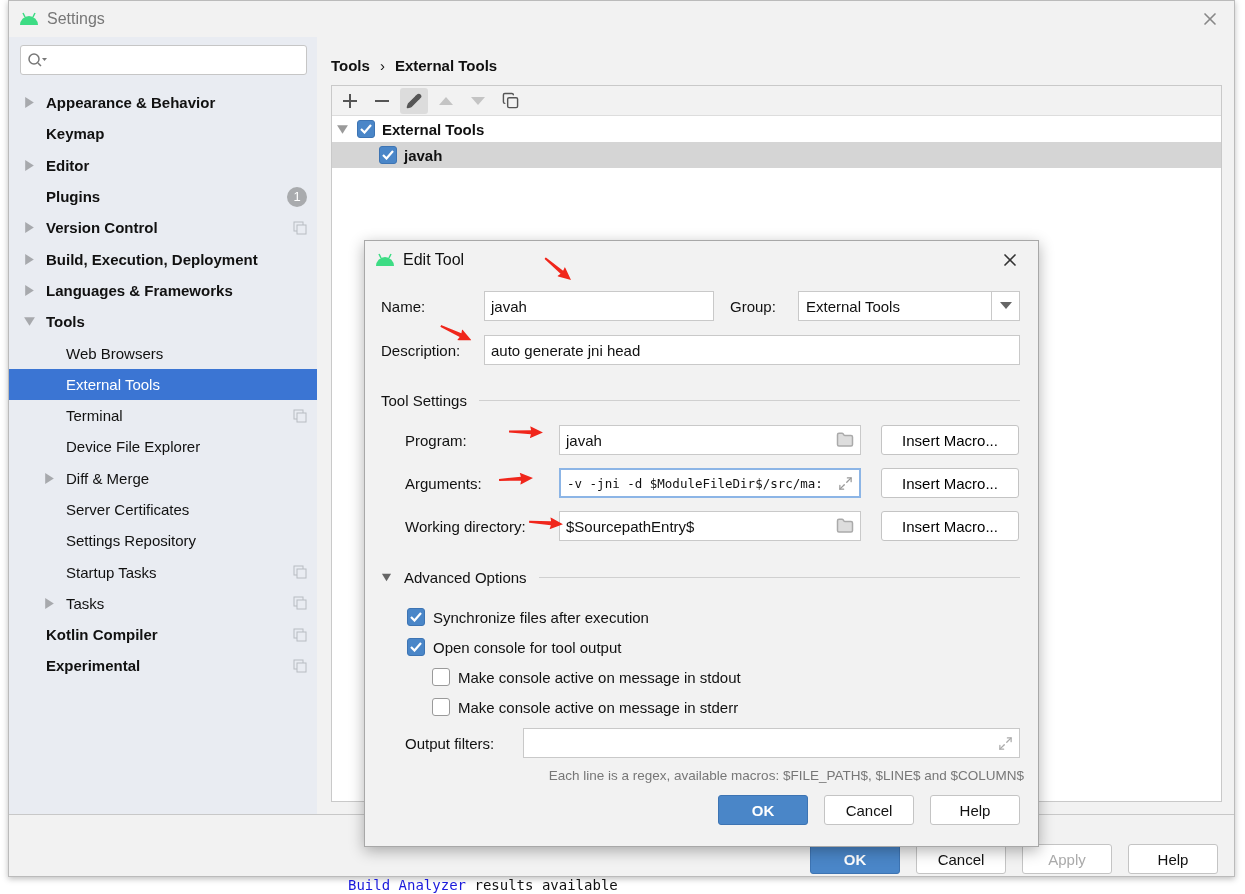  I want to click on sidebar-item: Build, Execution, Deployment, so click(163, 259).